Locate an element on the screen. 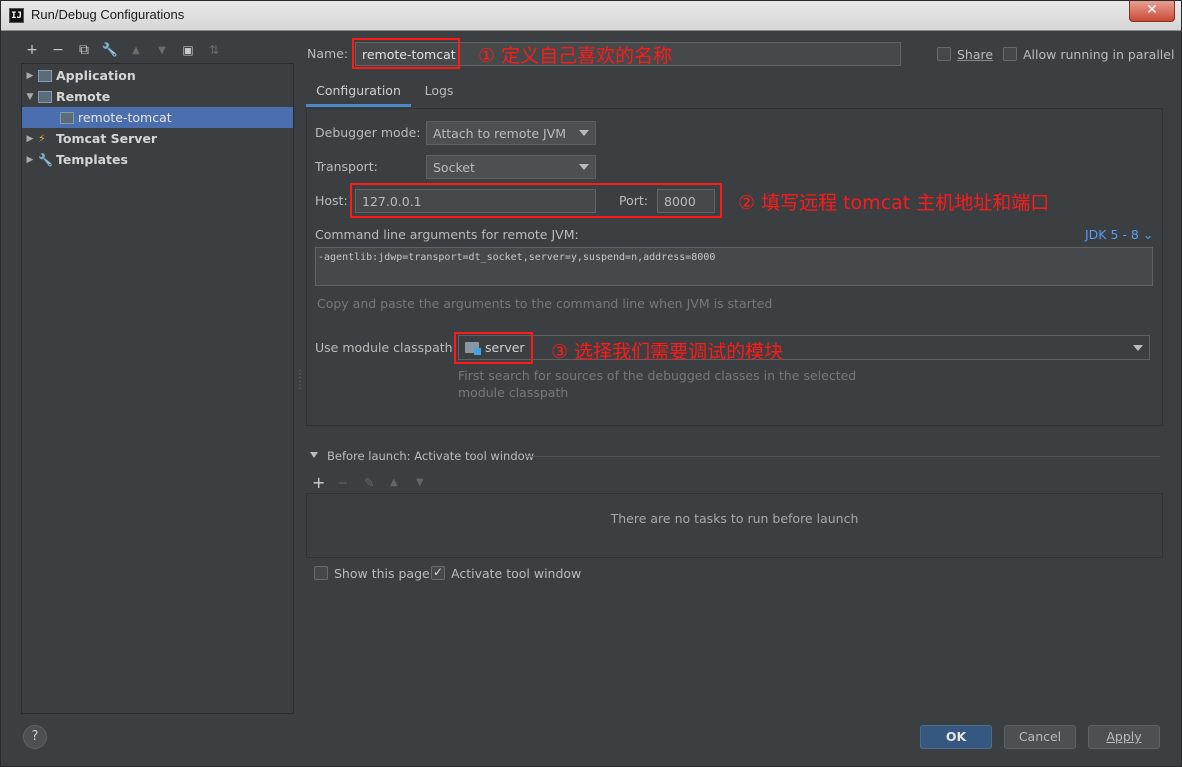 This screenshot has width=1182, height=767. name-label: Name: is located at coordinates (328, 53).